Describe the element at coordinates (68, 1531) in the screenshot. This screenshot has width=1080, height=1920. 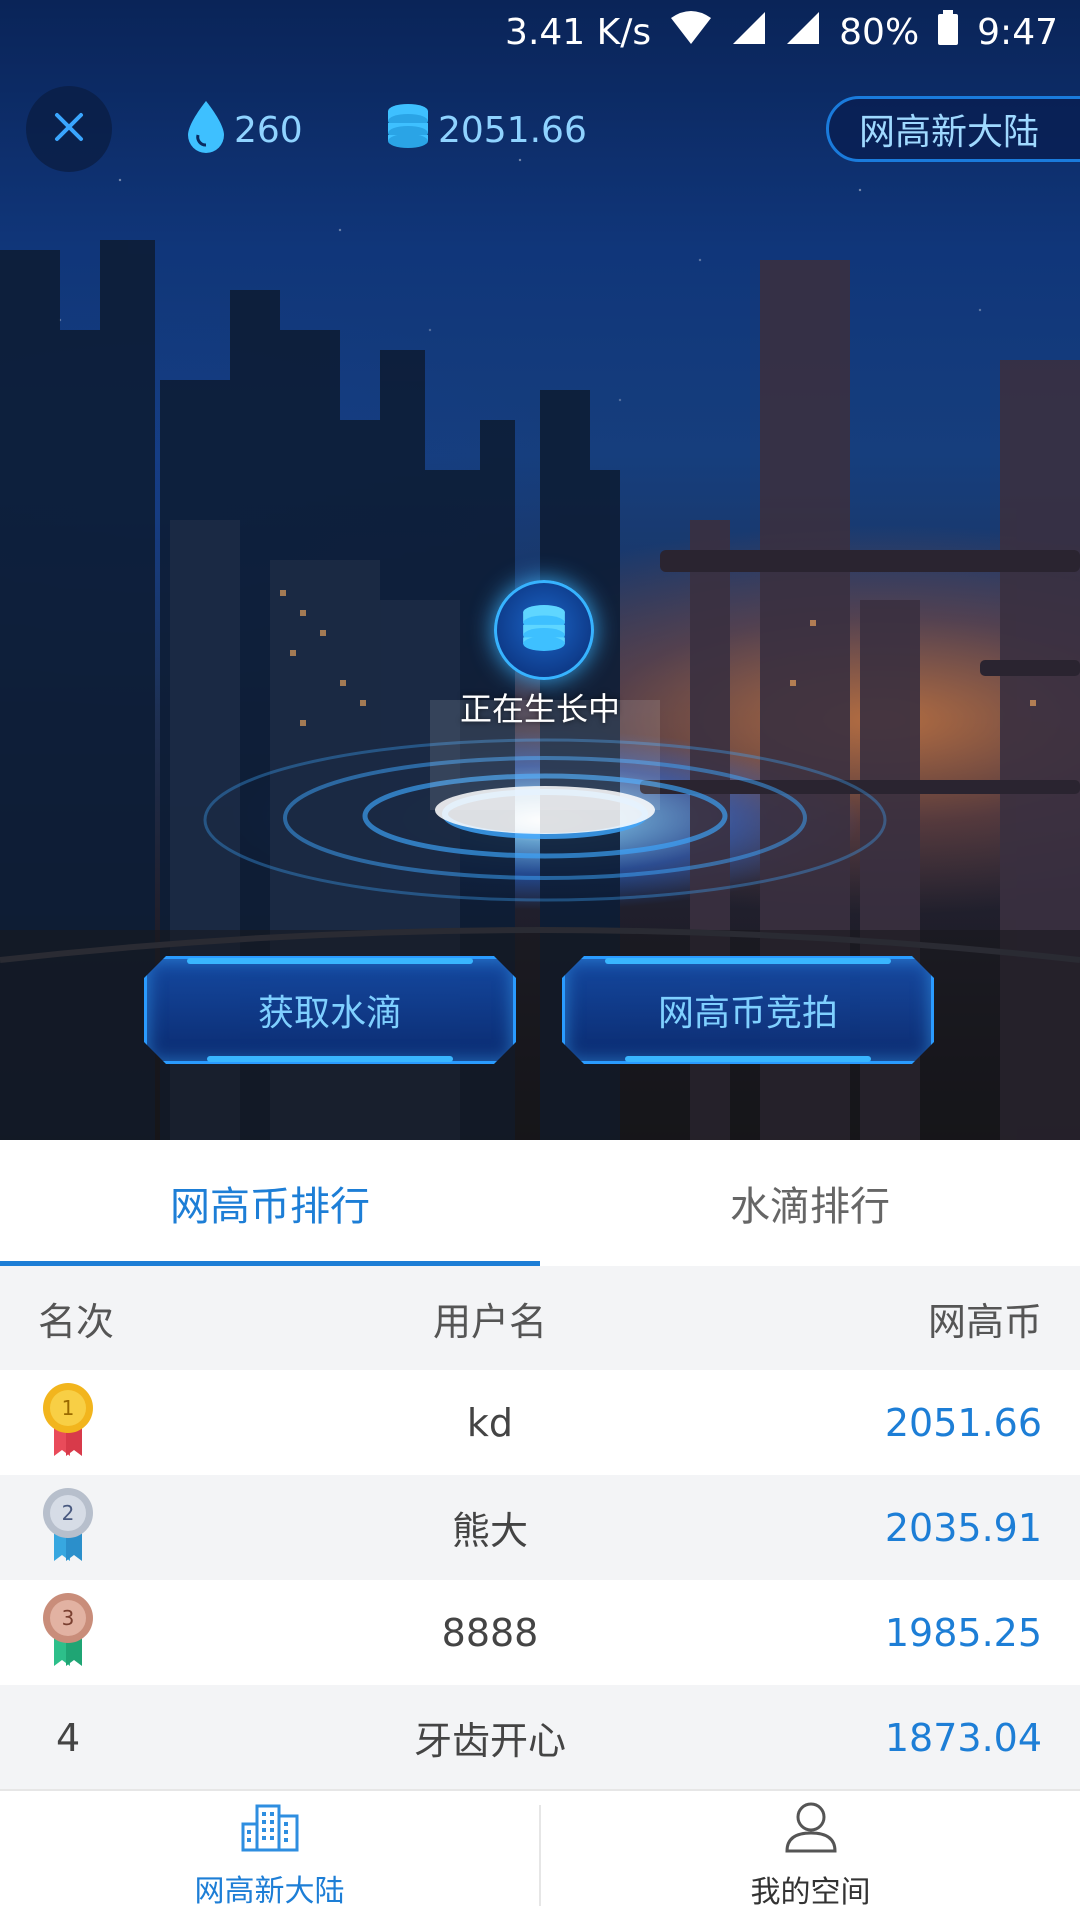
I see `silver-medal-icon: 2` at that location.